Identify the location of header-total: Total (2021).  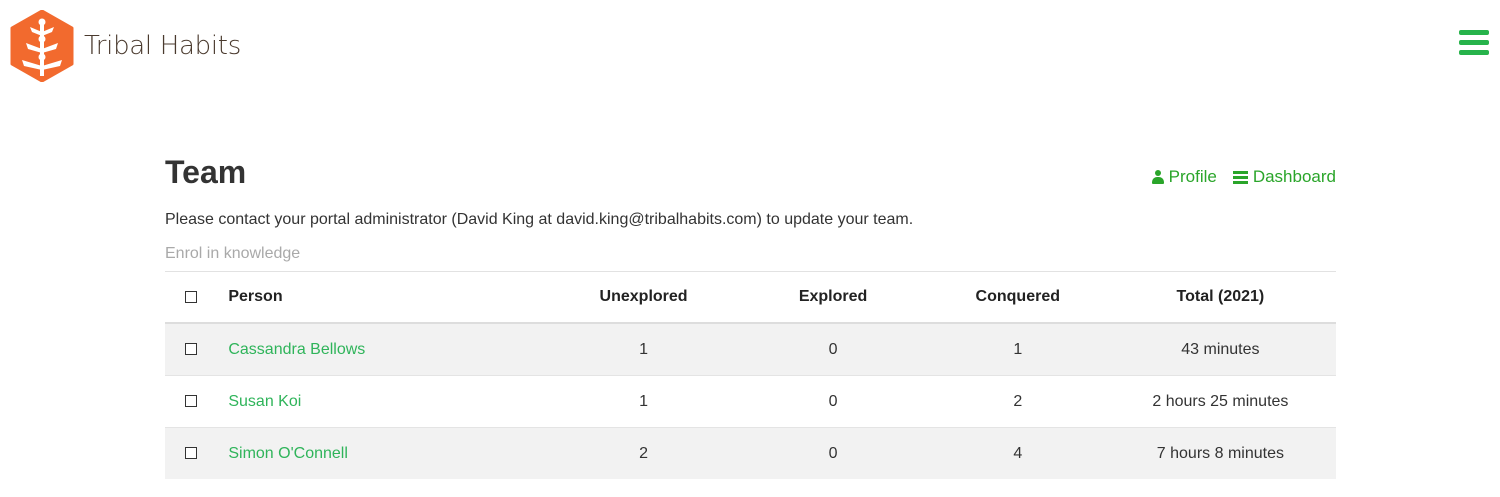
(1220, 298).